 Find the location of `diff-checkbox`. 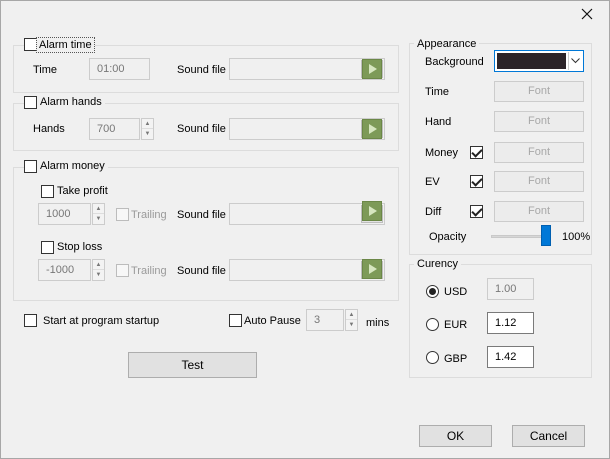

diff-checkbox is located at coordinates (476, 211).